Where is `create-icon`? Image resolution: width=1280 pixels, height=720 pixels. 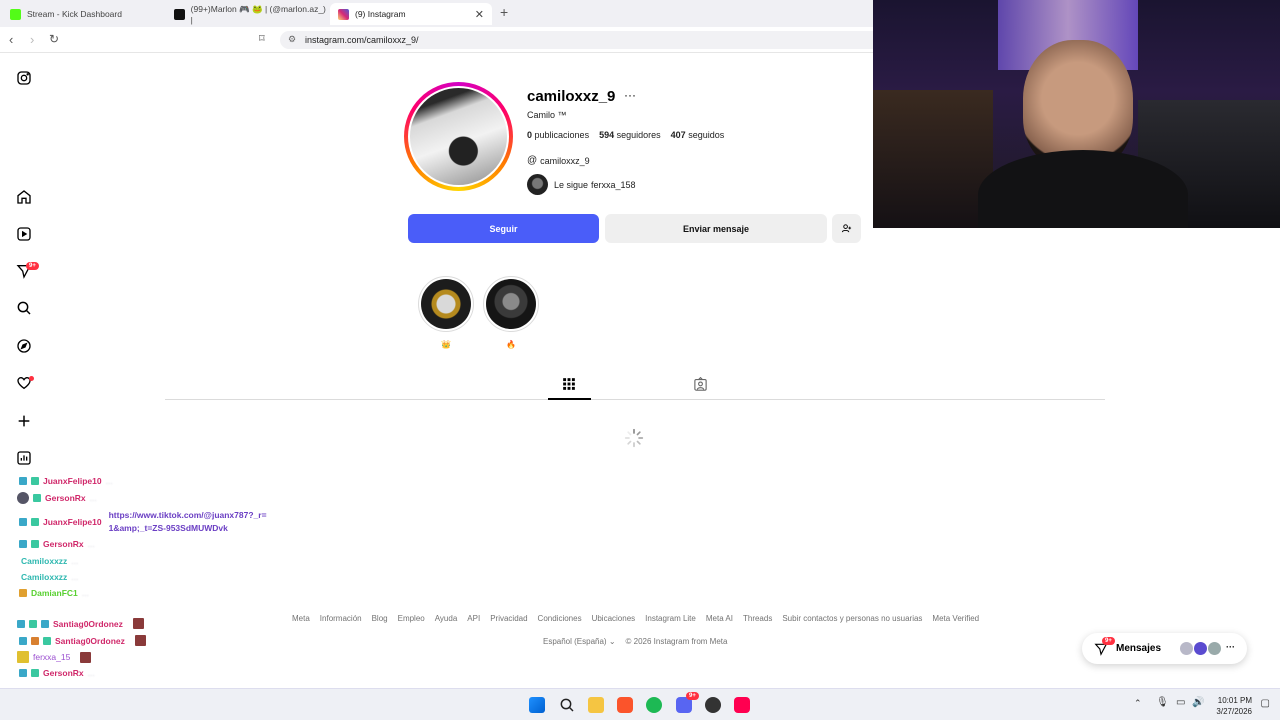 create-icon is located at coordinates (24, 421).